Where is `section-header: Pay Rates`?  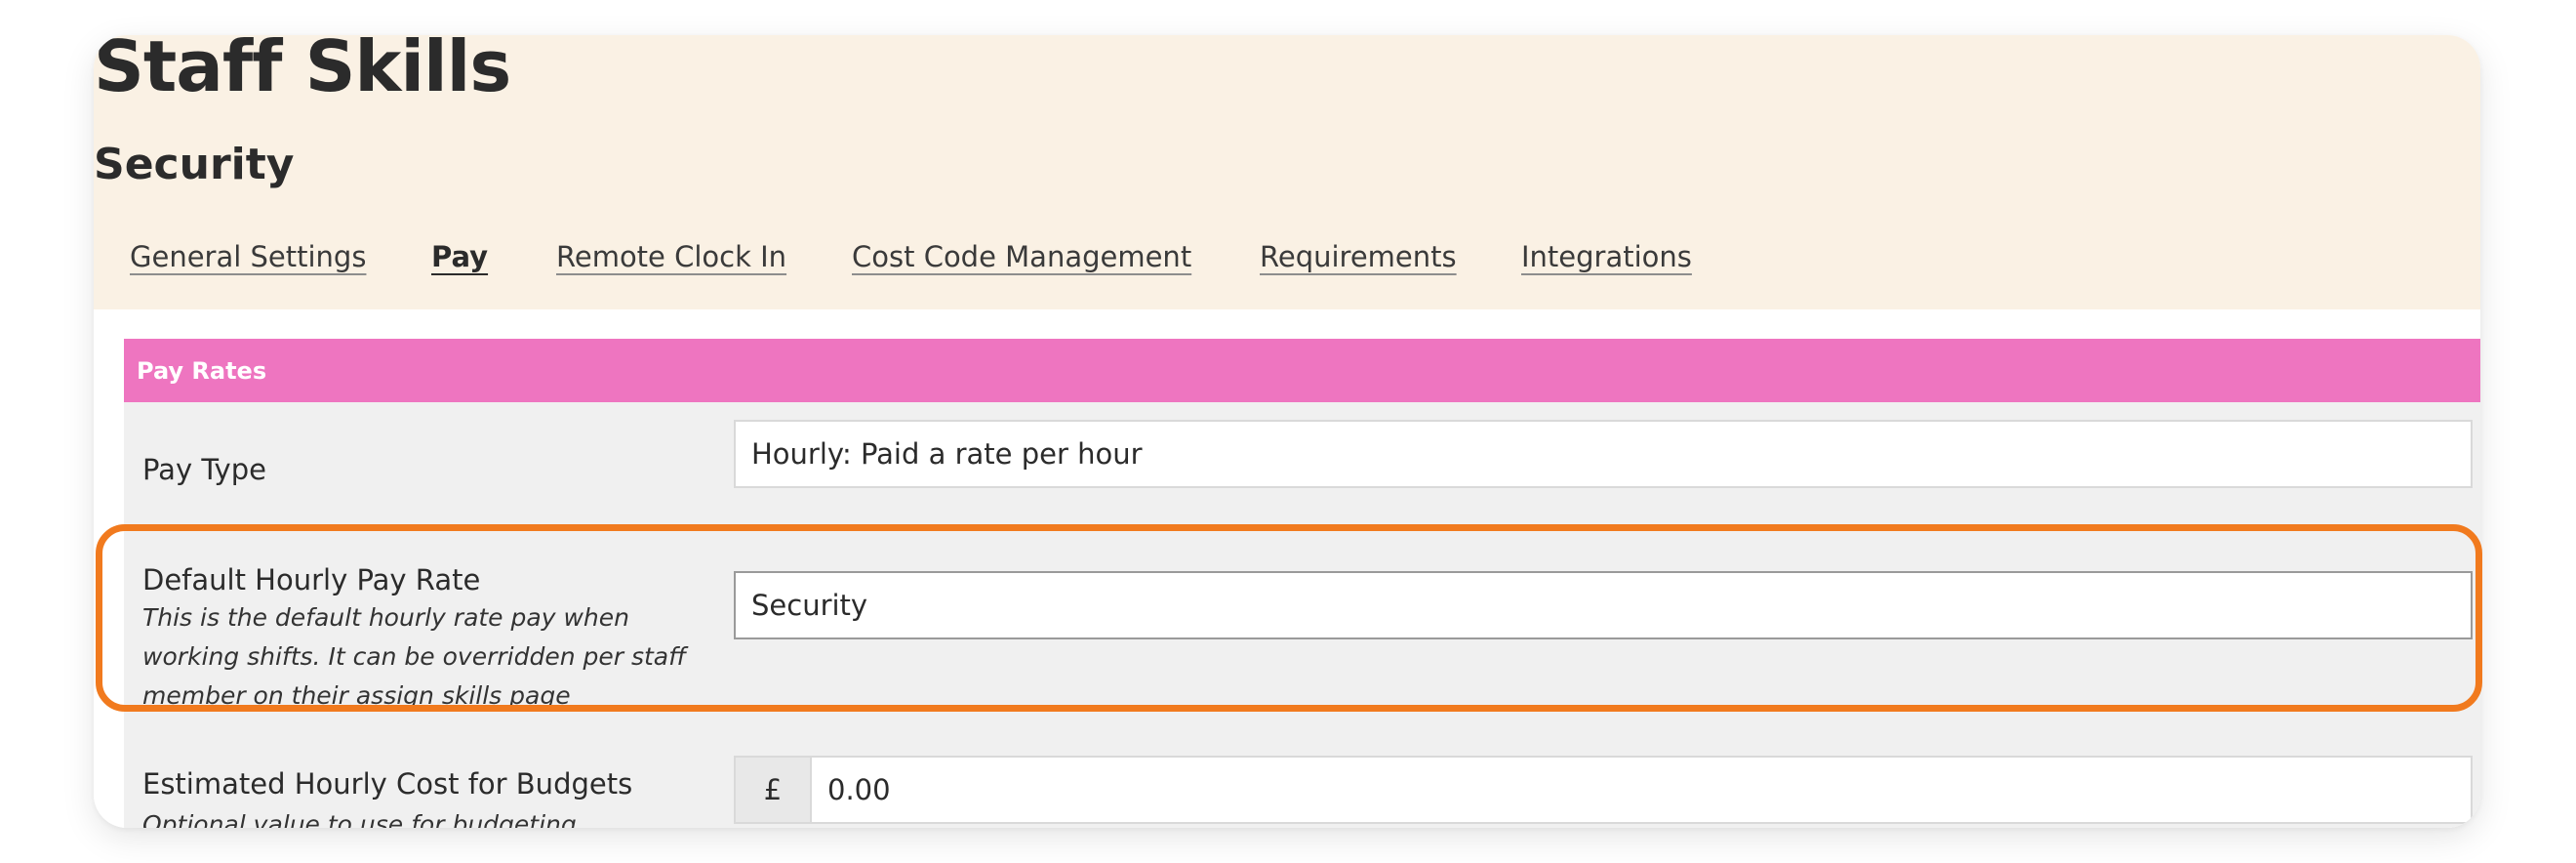
section-header: Pay Rates is located at coordinates (1302, 370).